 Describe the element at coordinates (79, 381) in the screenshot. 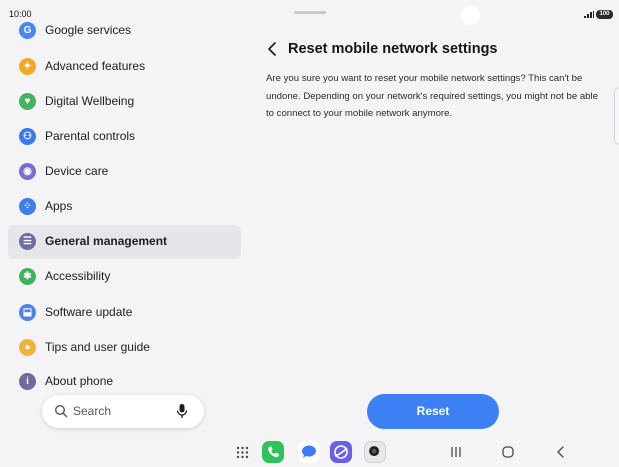

I see `sidebar-item-label: About phone` at that location.